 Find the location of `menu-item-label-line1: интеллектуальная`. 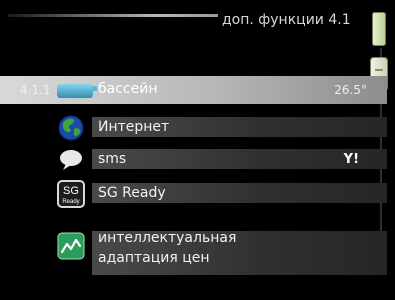

menu-item-label-line1: интеллектуальная is located at coordinates (167, 238).